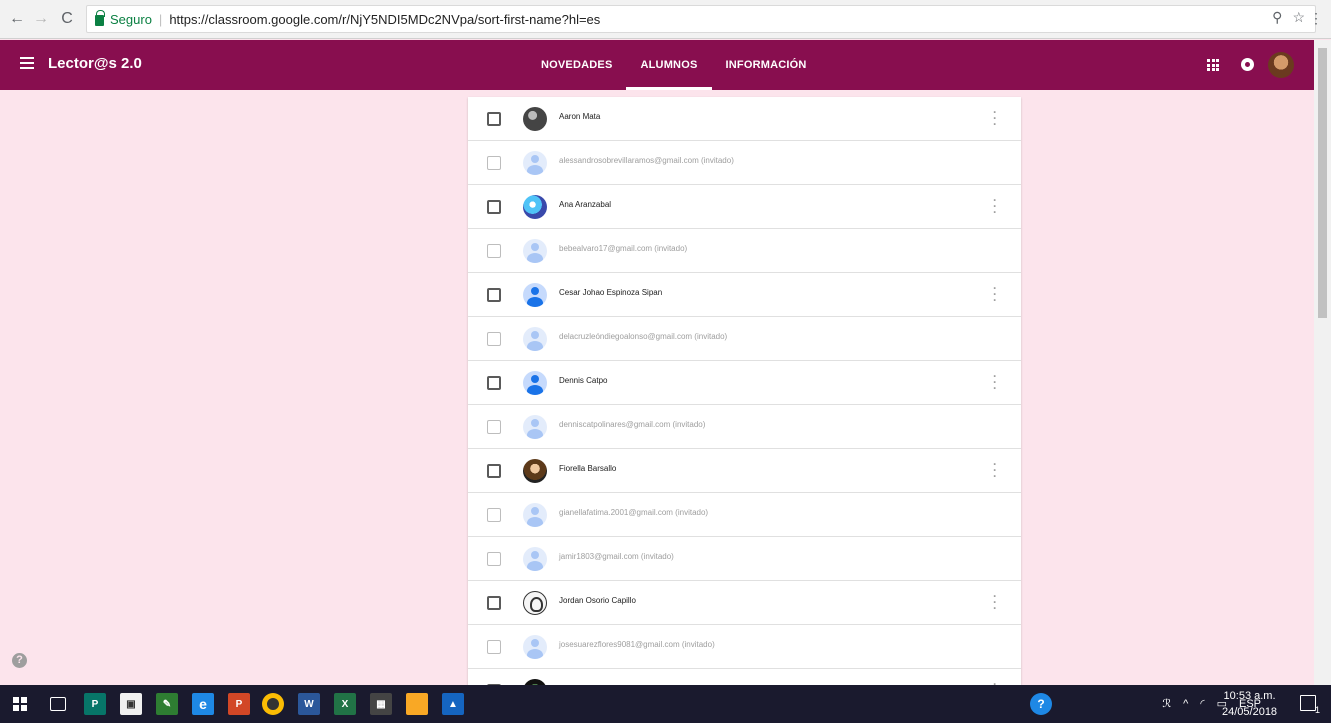  I want to click on student-row: Aaron Mata · · ·, so click(744, 119).